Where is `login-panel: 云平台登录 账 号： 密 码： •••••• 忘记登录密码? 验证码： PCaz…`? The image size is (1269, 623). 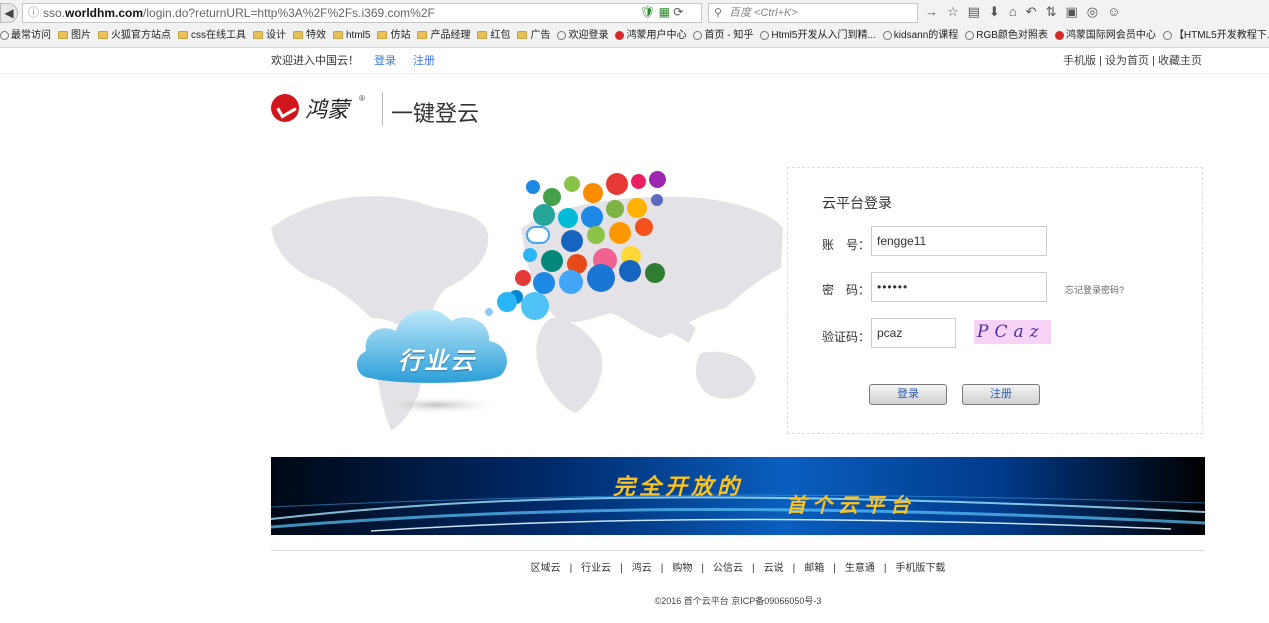 login-panel: 云平台登录 账 号： 密 码： •••••• 忘记登录密码? 验证码： PCaz… is located at coordinates (995, 300).